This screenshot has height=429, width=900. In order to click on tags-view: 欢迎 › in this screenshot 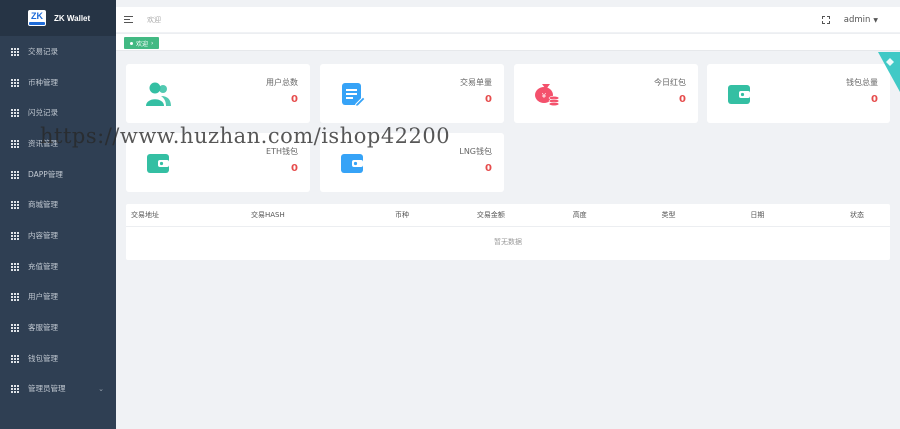, I will do `click(508, 42)`.